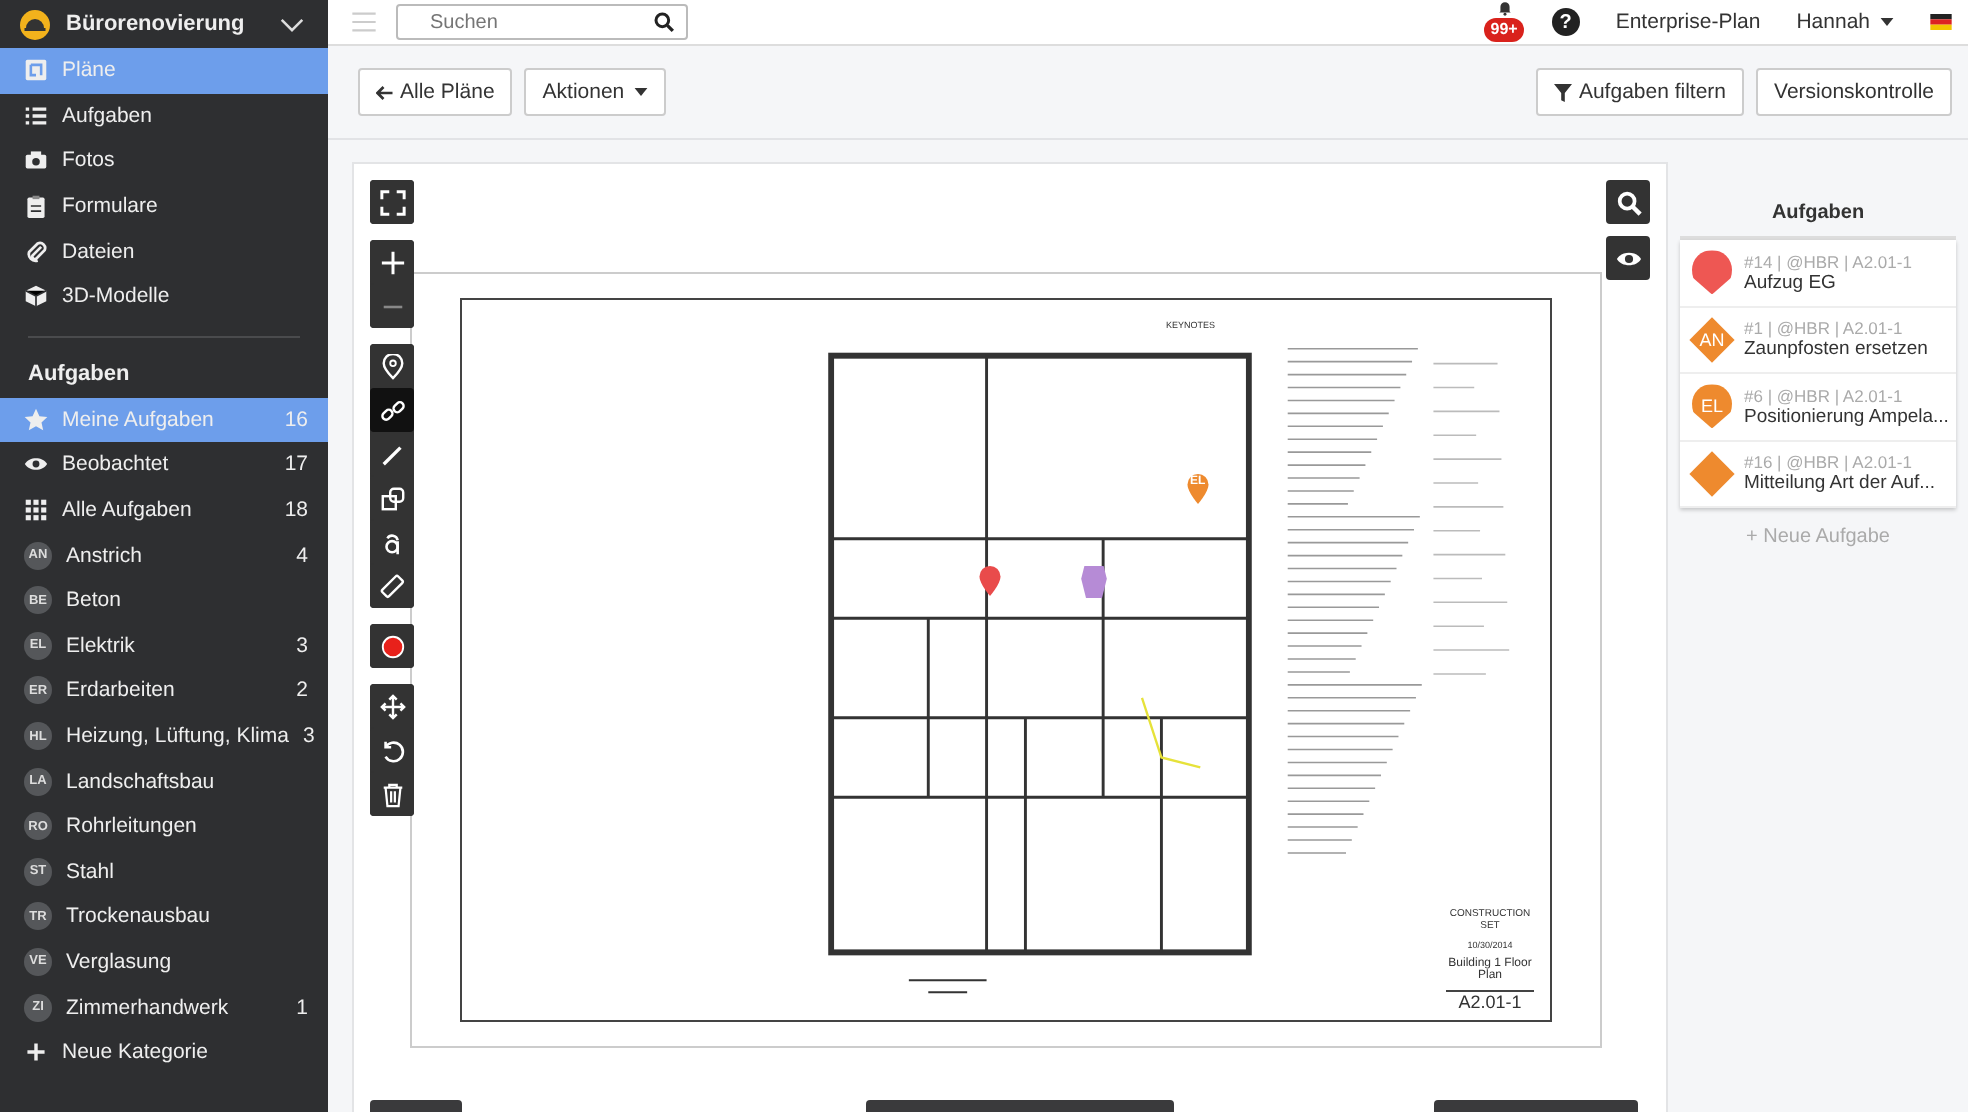 The width and height of the screenshot is (1968, 1112). I want to click on area-marker-icon, so click(1094, 582).